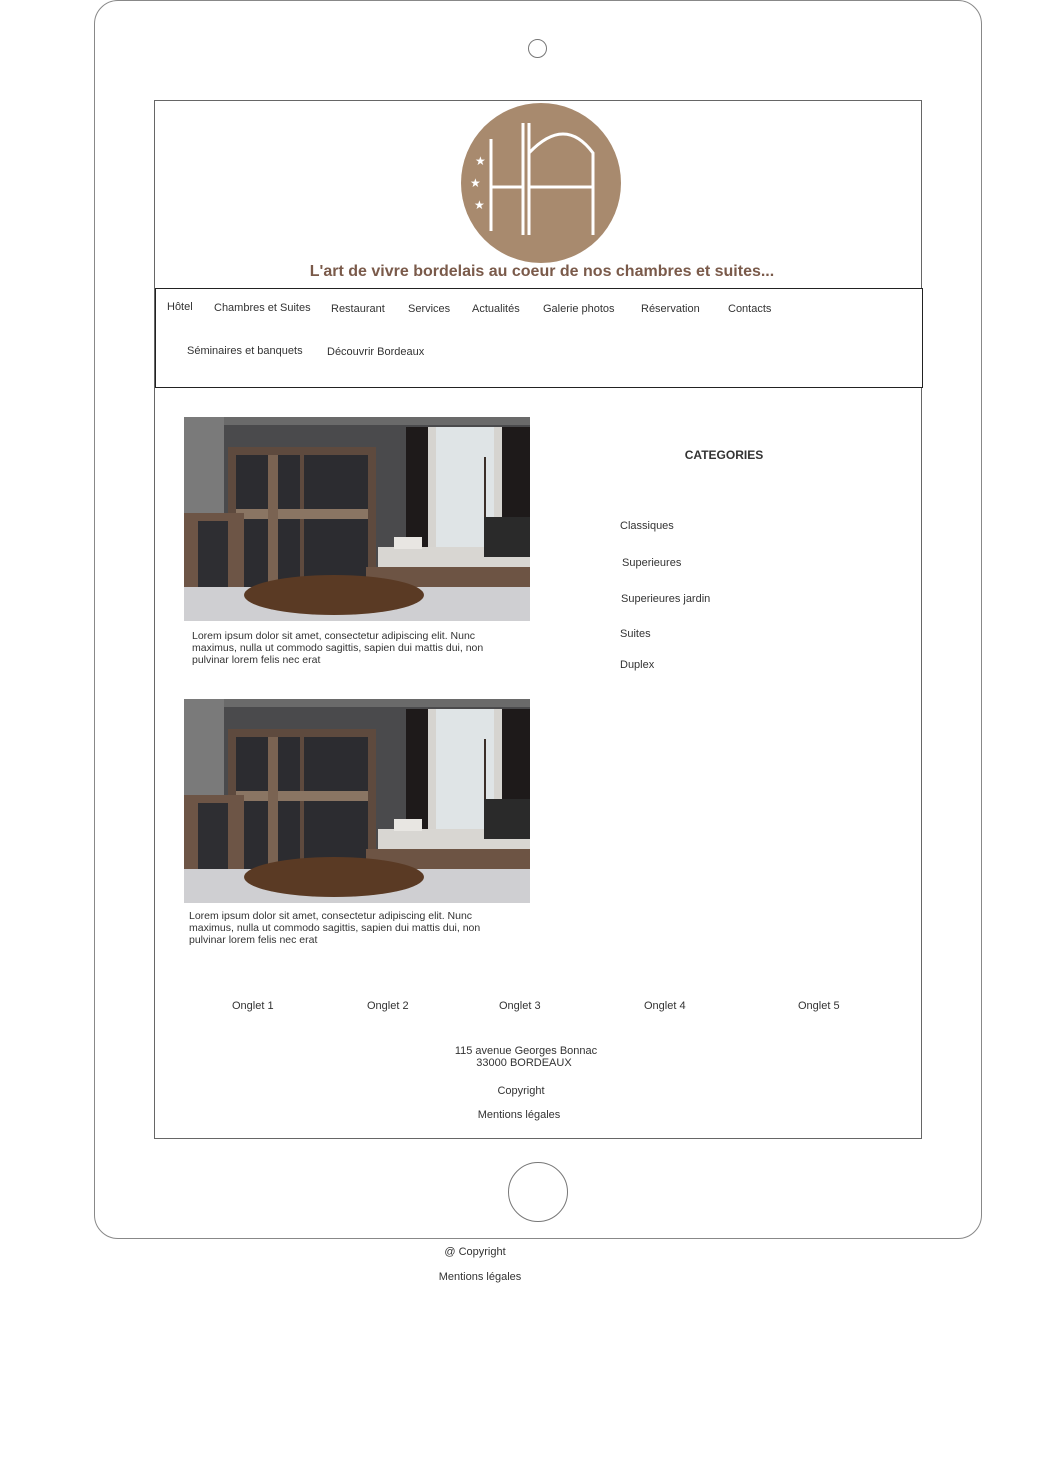 The width and height of the screenshot is (1048, 1458). What do you see at coordinates (245, 351) in the screenshot?
I see `nav-item-seminaires: Séminaires et banquets` at bounding box center [245, 351].